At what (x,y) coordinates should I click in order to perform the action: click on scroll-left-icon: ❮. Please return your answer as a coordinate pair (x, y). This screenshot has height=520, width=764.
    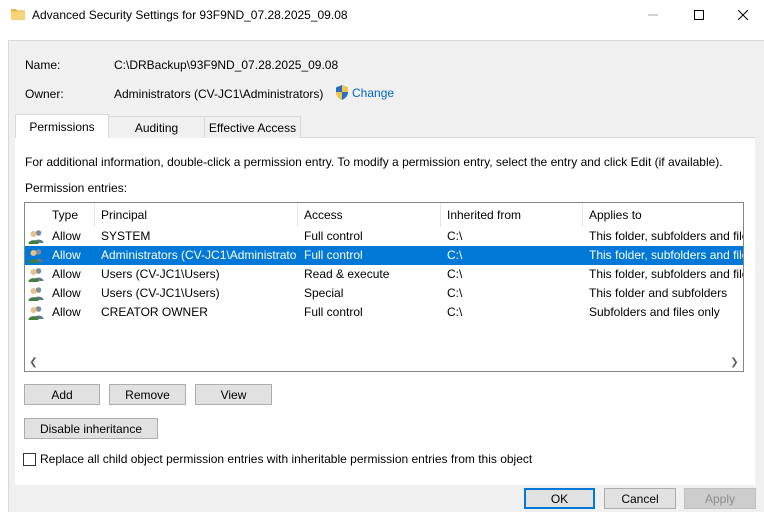
    Looking at the image, I should click on (33, 362).